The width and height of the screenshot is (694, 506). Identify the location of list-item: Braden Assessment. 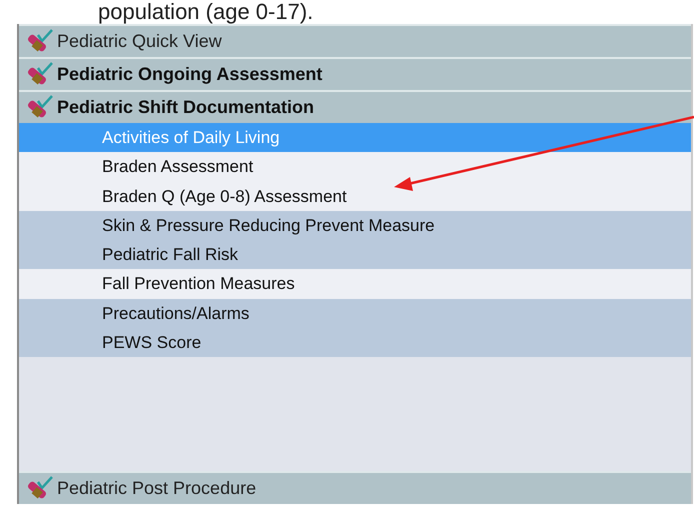
(355, 167).